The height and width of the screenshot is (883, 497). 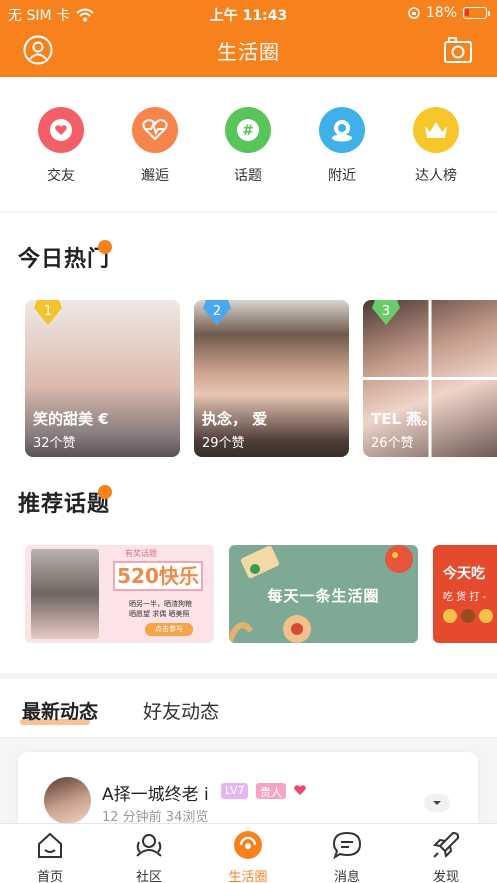 I want to click on tabbar-label: 消息, so click(x=346, y=876).